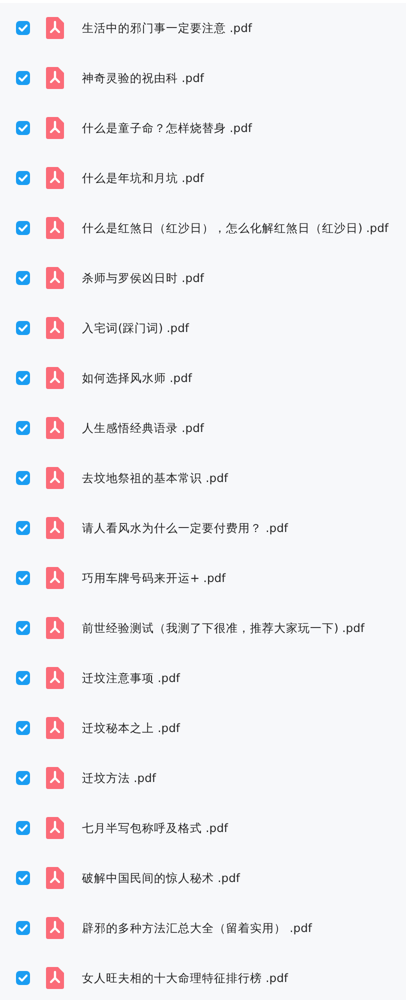 Image resolution: width=406 pixels, height=1000 pixels. What do you see at coordinates (137, 378) in the screenshot?
I see `file-name: 如何选择风水师 .pdf` at bounding box center [137, 378].